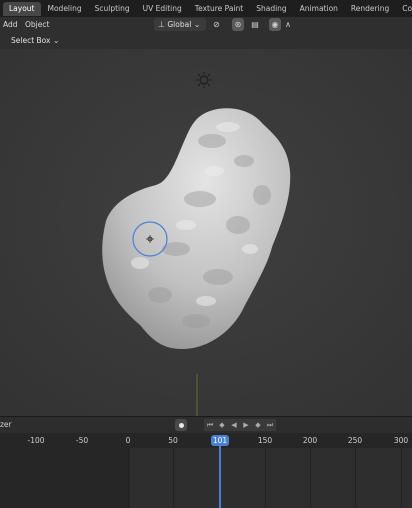 This screenshot has width=412, height=508. I want to click on record-button, so click(181, 425).